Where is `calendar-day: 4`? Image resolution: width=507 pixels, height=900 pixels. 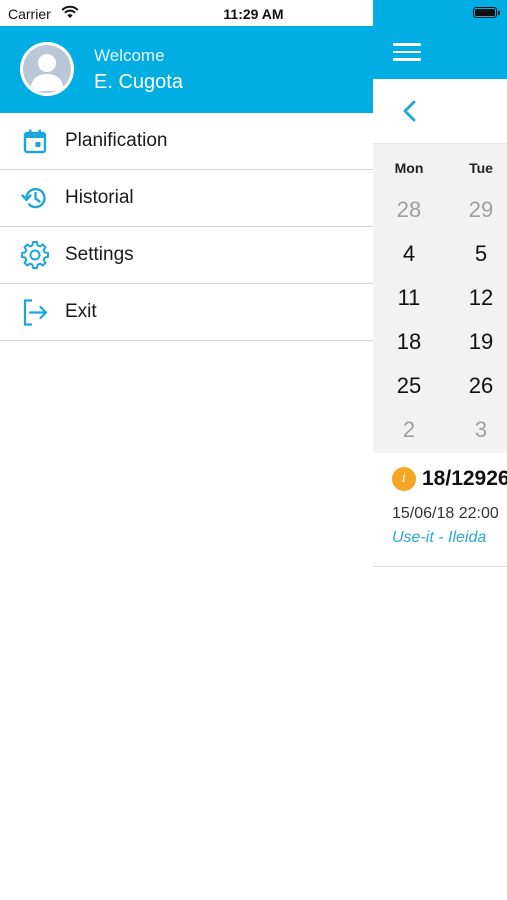 calendar-day: 4 is located at coordinates (409, 254).